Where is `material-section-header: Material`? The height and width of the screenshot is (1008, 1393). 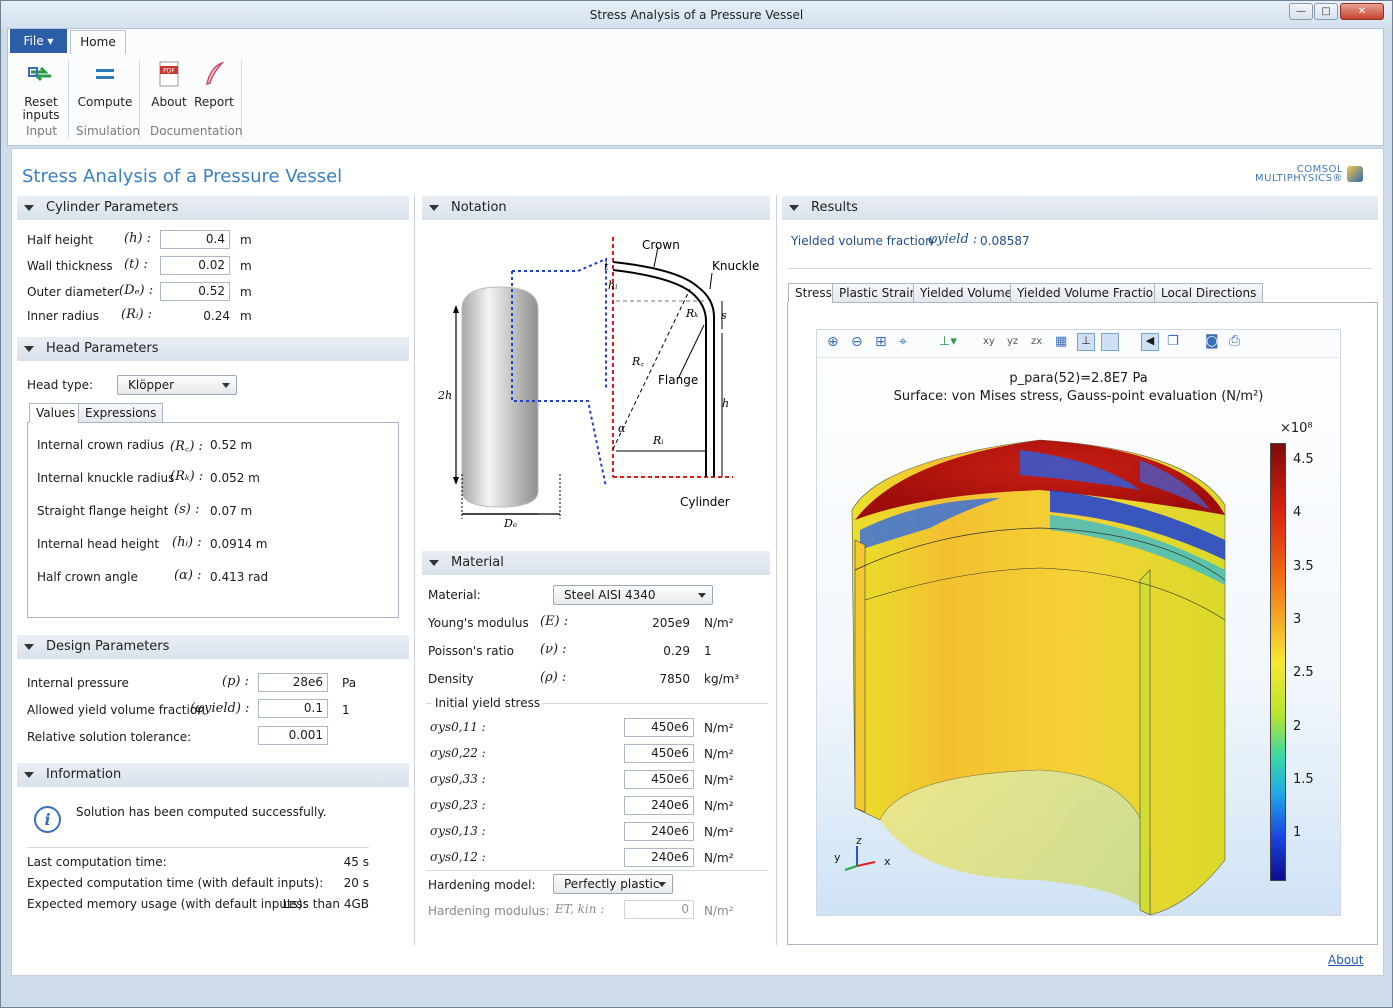 material-section-header: Material is located at coordinates (596, 563).